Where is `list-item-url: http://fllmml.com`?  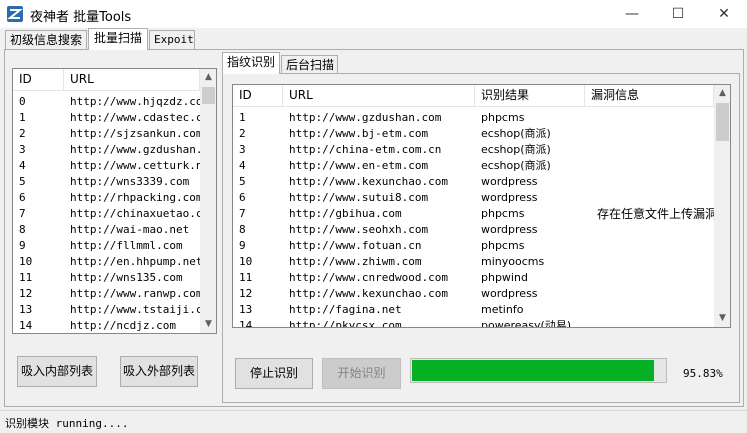 list-item-url: http://fllmml.com is located at coordinates (126, 245).